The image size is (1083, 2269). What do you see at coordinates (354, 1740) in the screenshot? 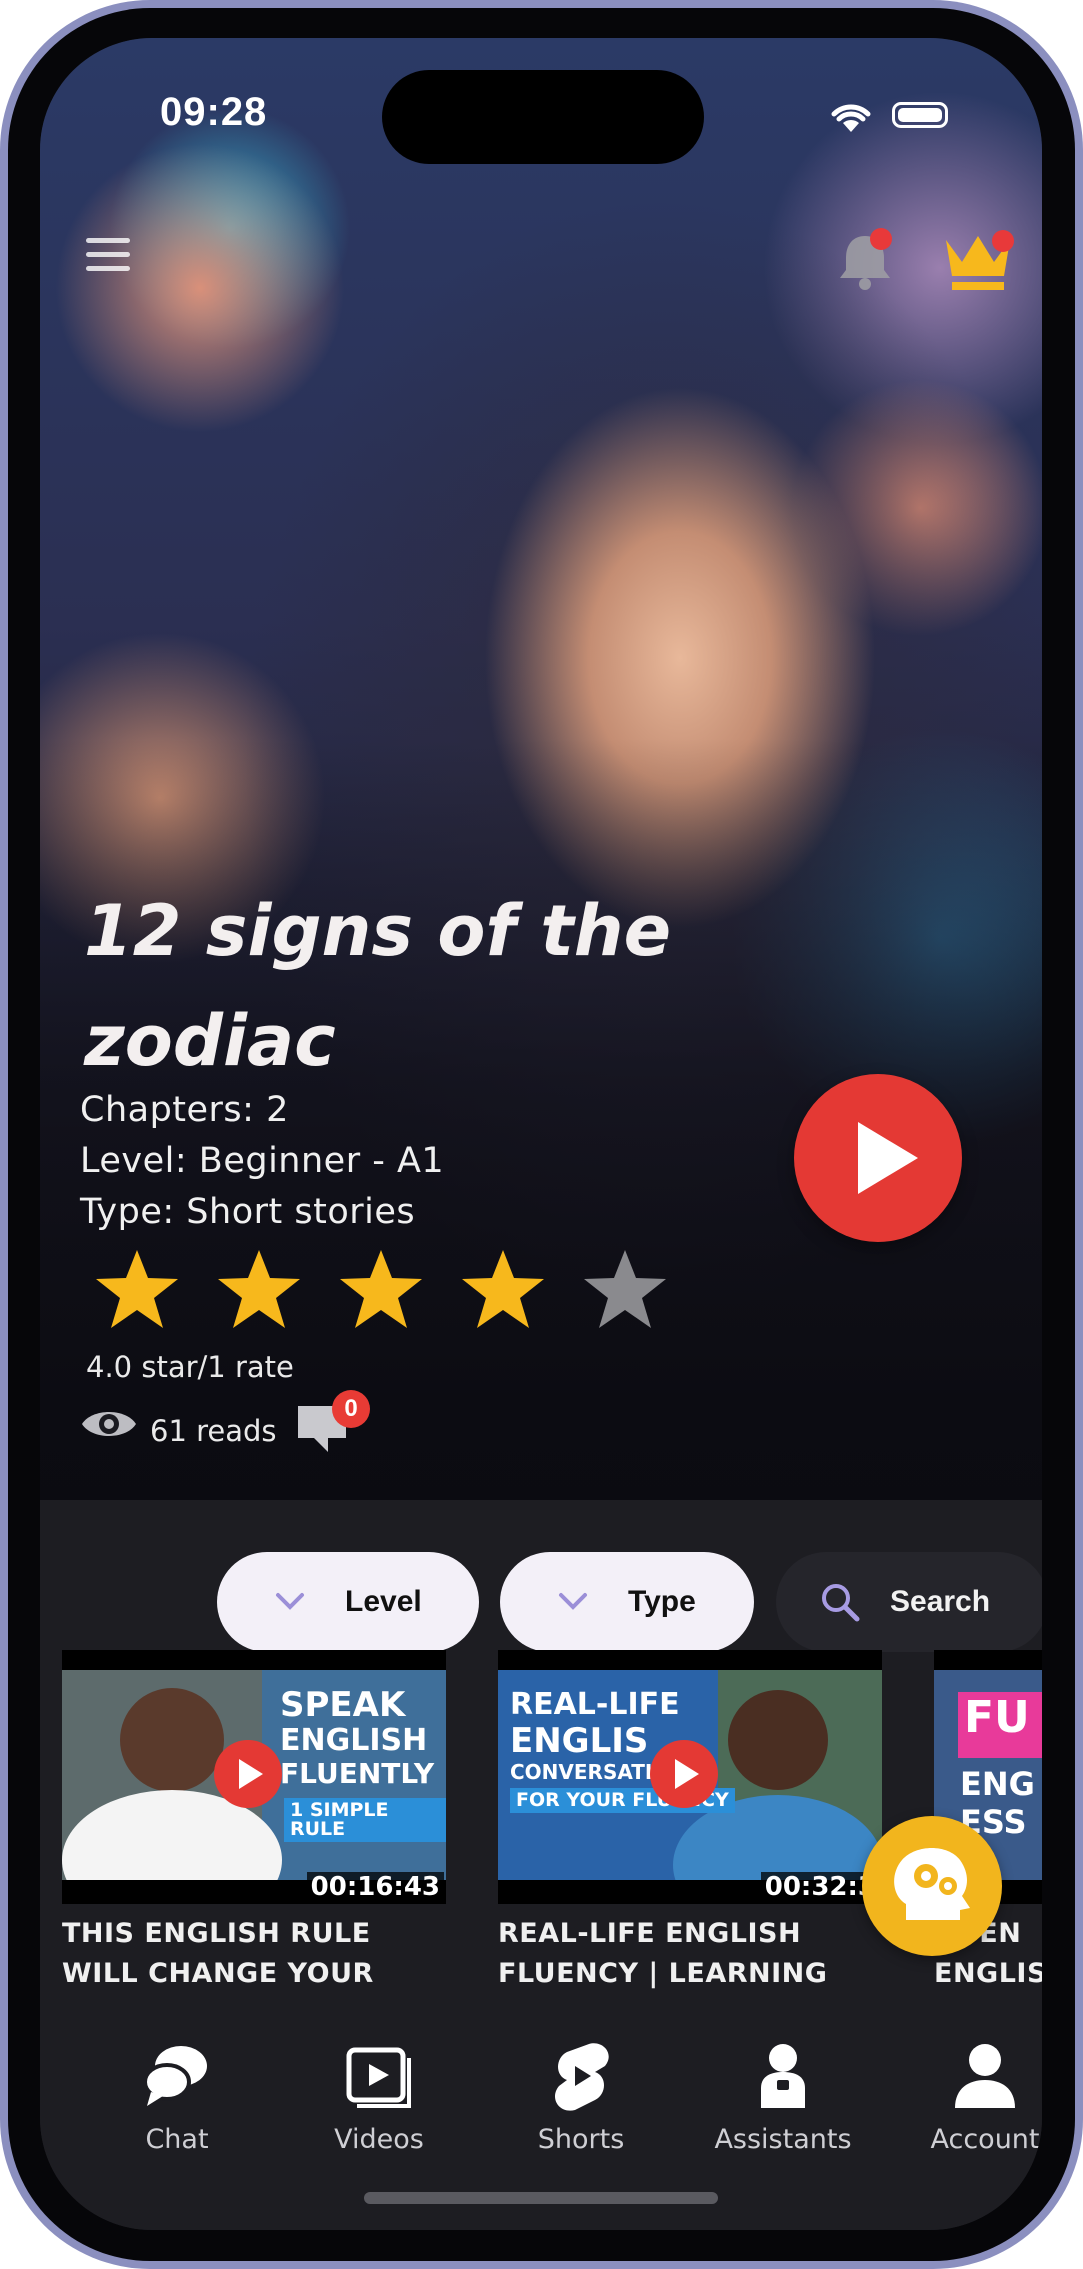
I see `thumbnail-headline-2: ENGLISH` at bounding box center [354, 1740].